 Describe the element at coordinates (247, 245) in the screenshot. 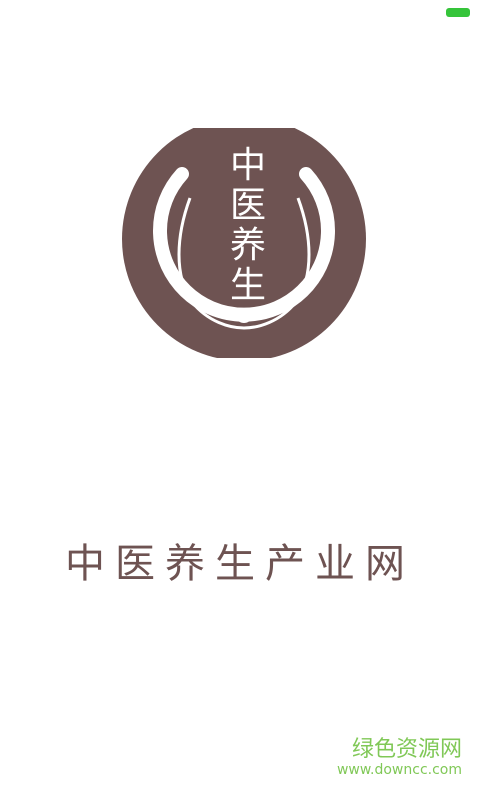

I see `logo-title-char: 养` at that location.